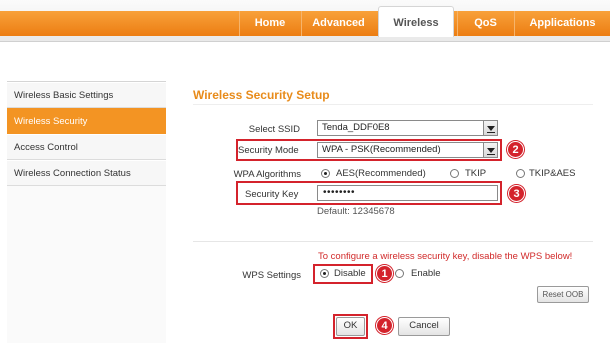  I want to click on tab-applications: Applications, so click(562, 23).